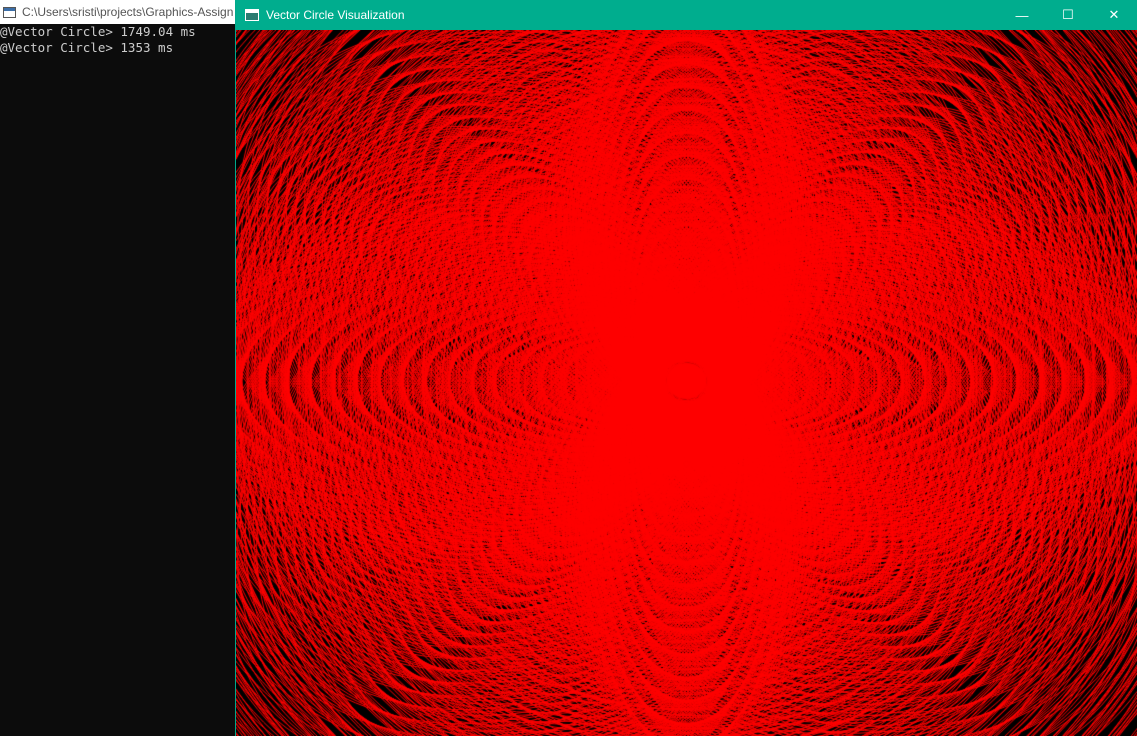  I want to click on close-icon: ✕, so click(1114, 14).